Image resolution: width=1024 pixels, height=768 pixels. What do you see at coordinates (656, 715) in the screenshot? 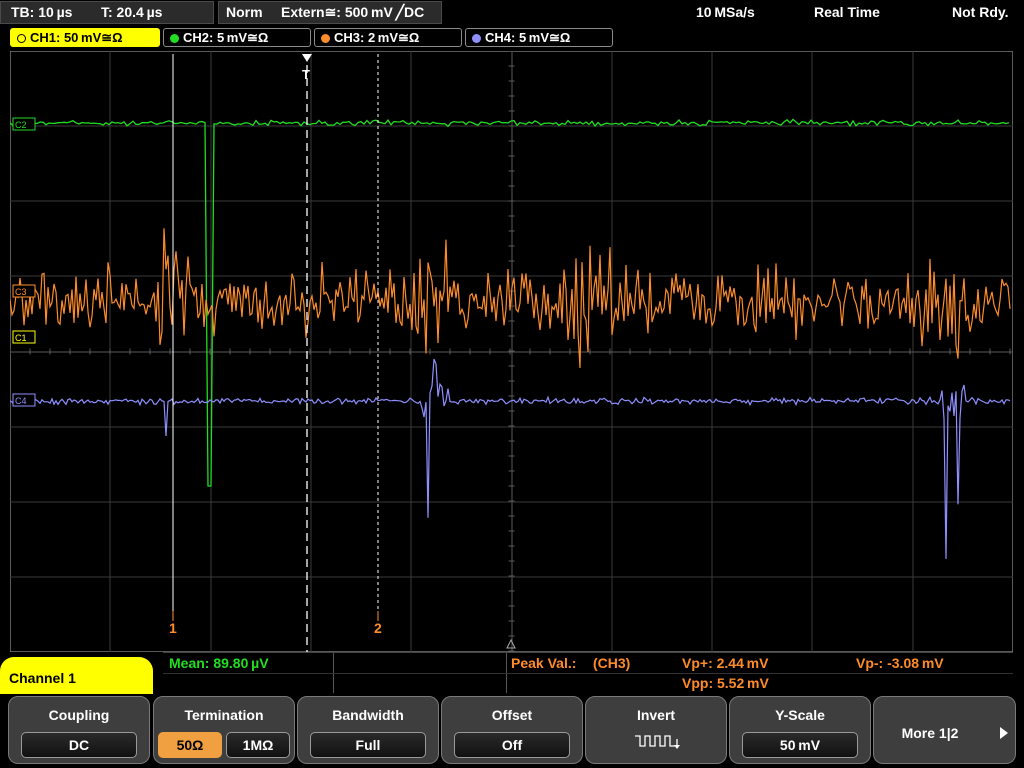
I see `invert-title: Invert` at bounding box center [656, 715].